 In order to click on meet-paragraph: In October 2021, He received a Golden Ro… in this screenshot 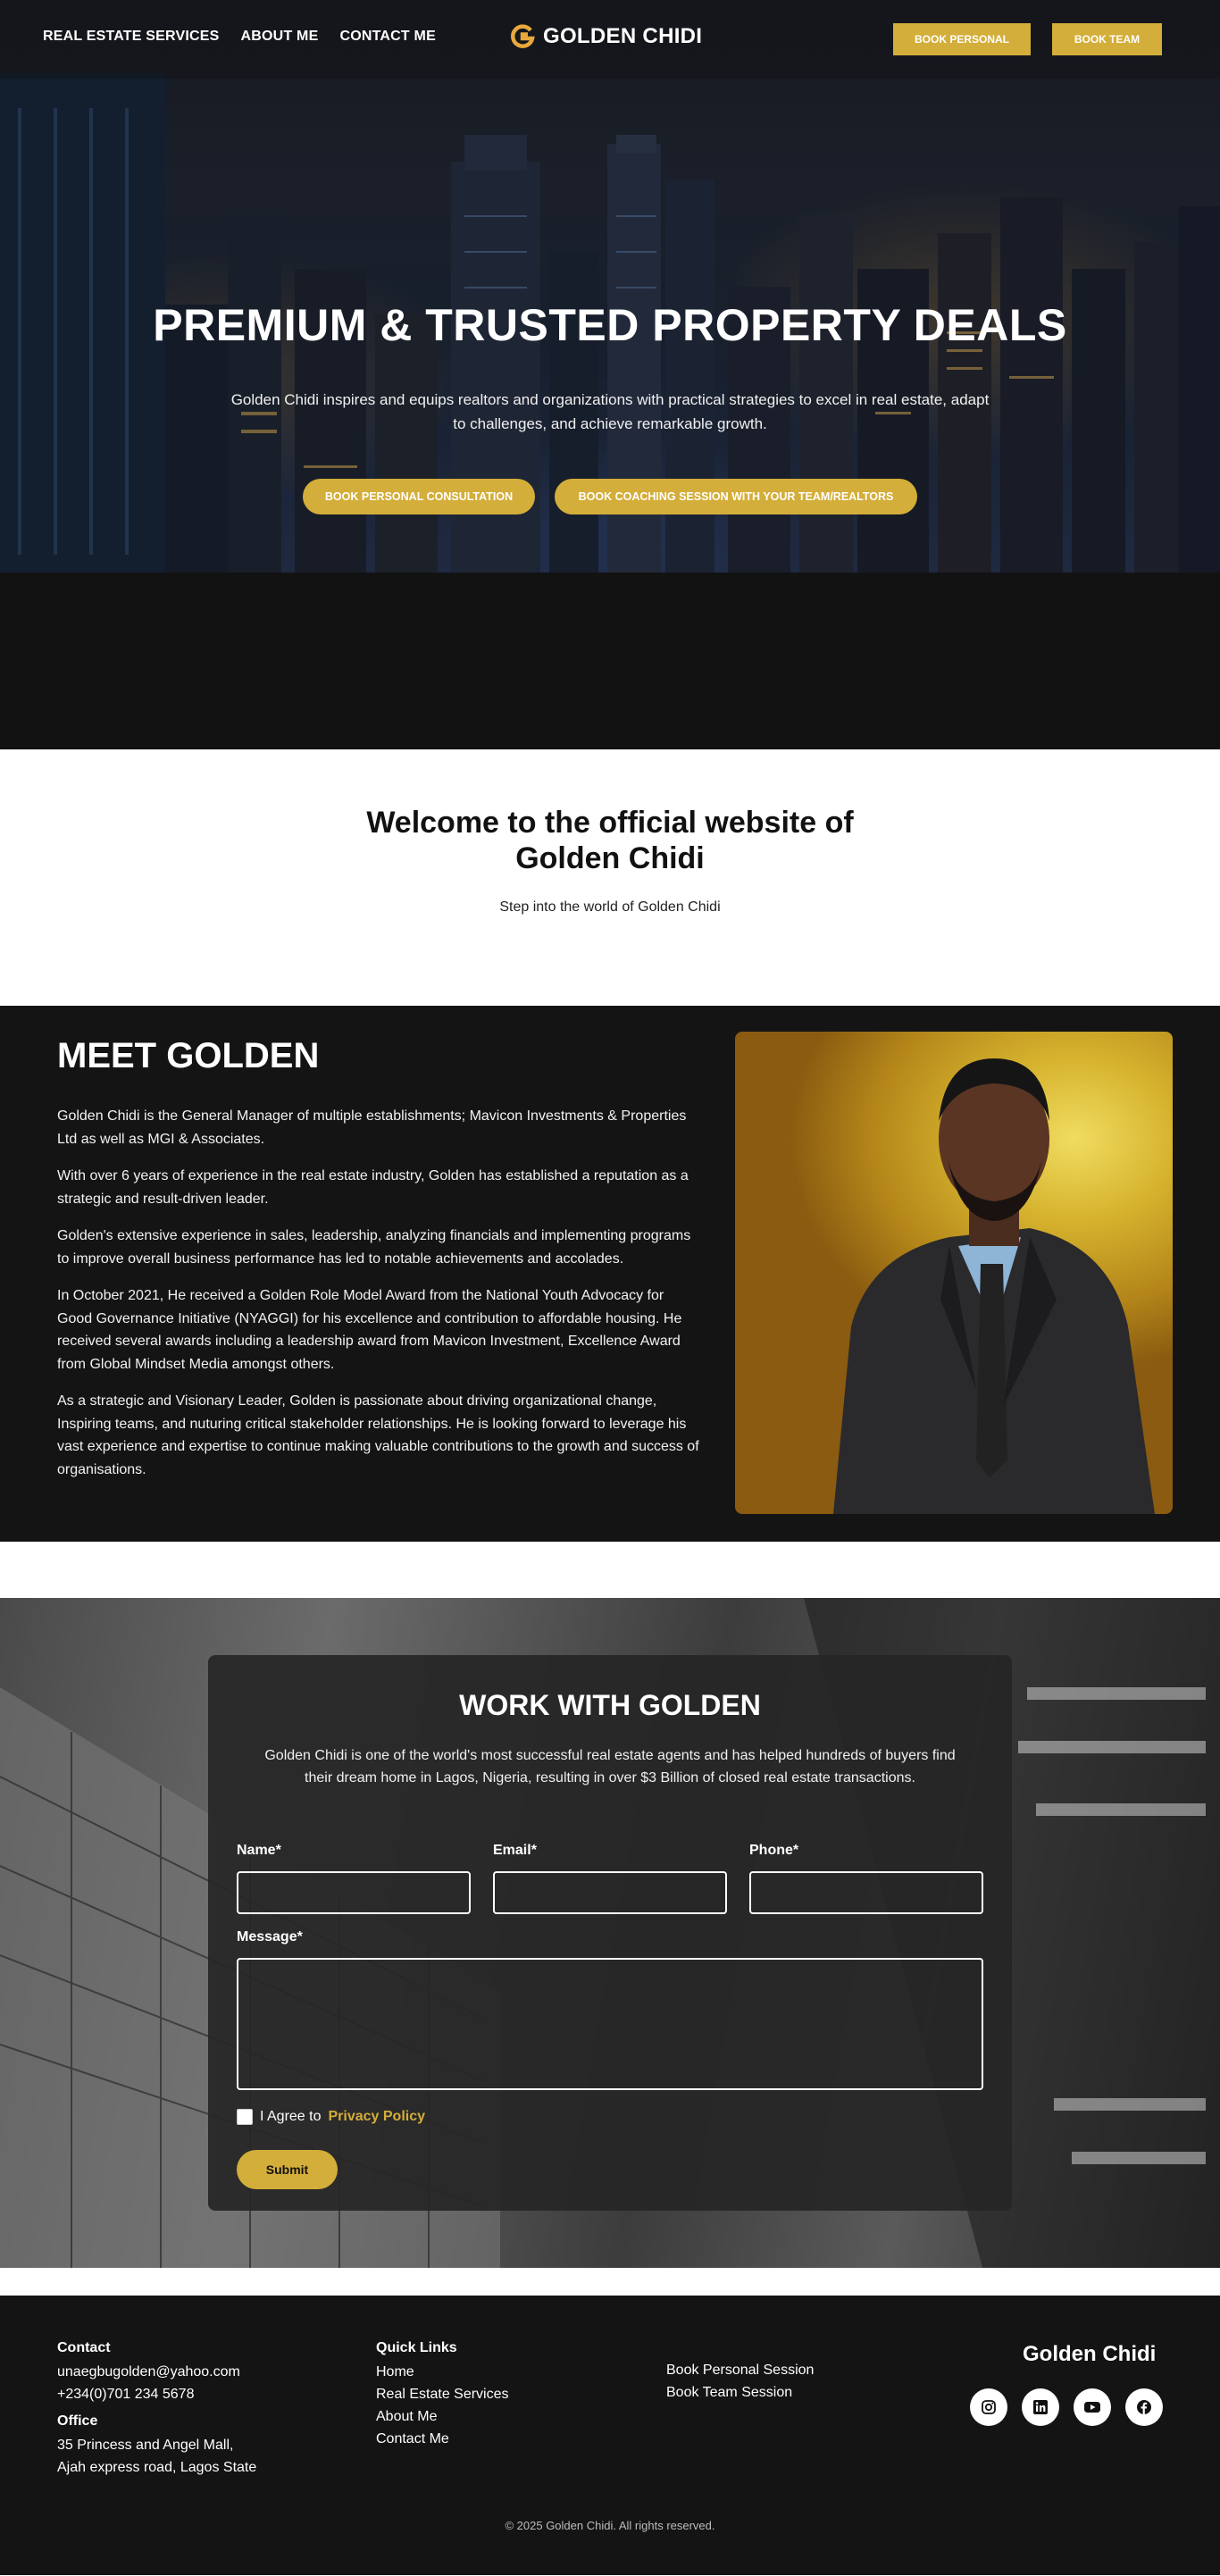, I will do `click(369, 1330)`.